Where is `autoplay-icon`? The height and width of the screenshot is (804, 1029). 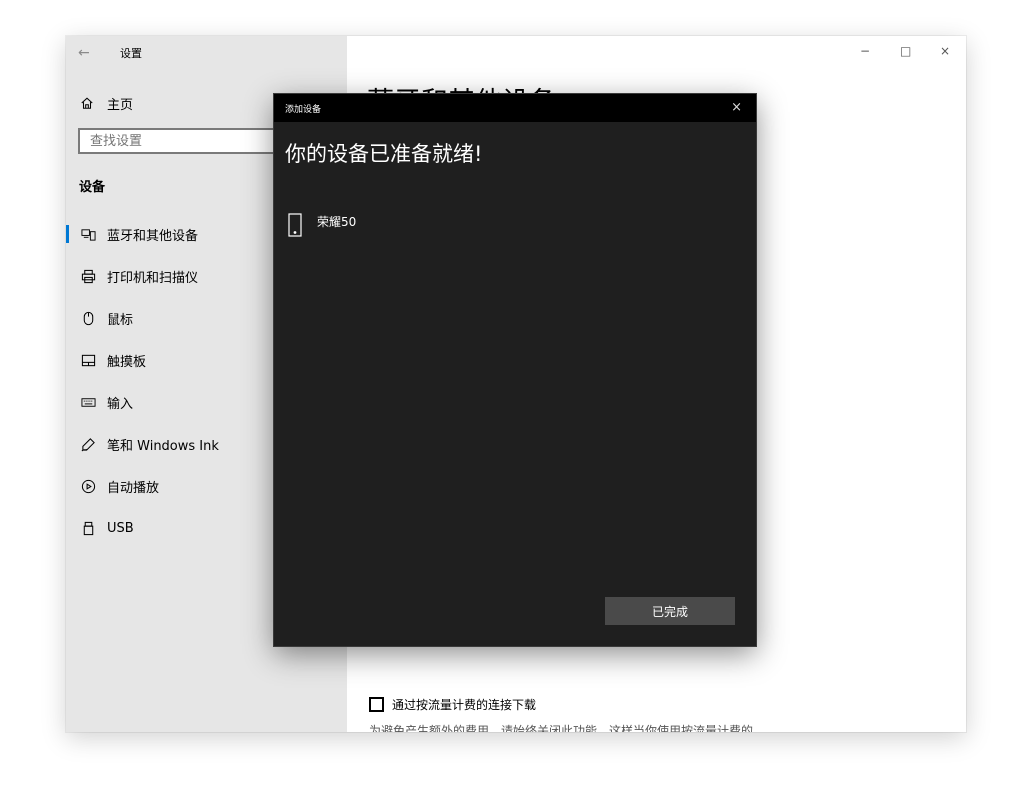
autoplay-icon is located at coordinates (88, 486).